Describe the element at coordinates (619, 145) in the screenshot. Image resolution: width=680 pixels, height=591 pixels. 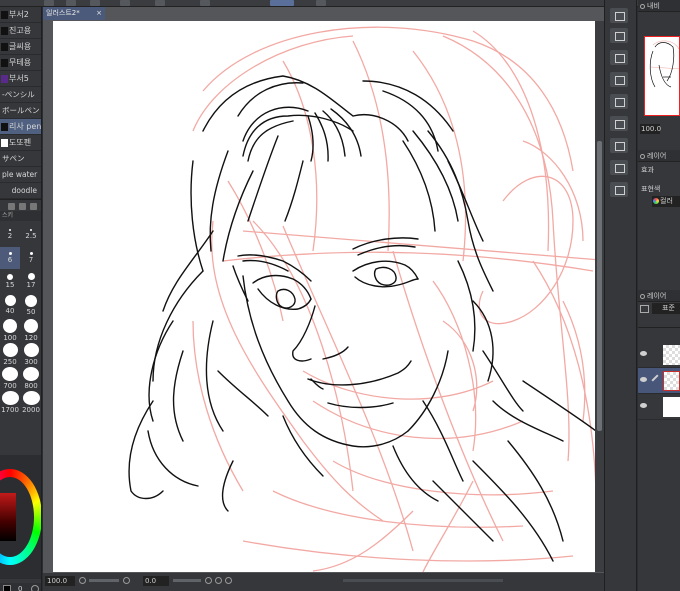
I see `import-icon` at that location.